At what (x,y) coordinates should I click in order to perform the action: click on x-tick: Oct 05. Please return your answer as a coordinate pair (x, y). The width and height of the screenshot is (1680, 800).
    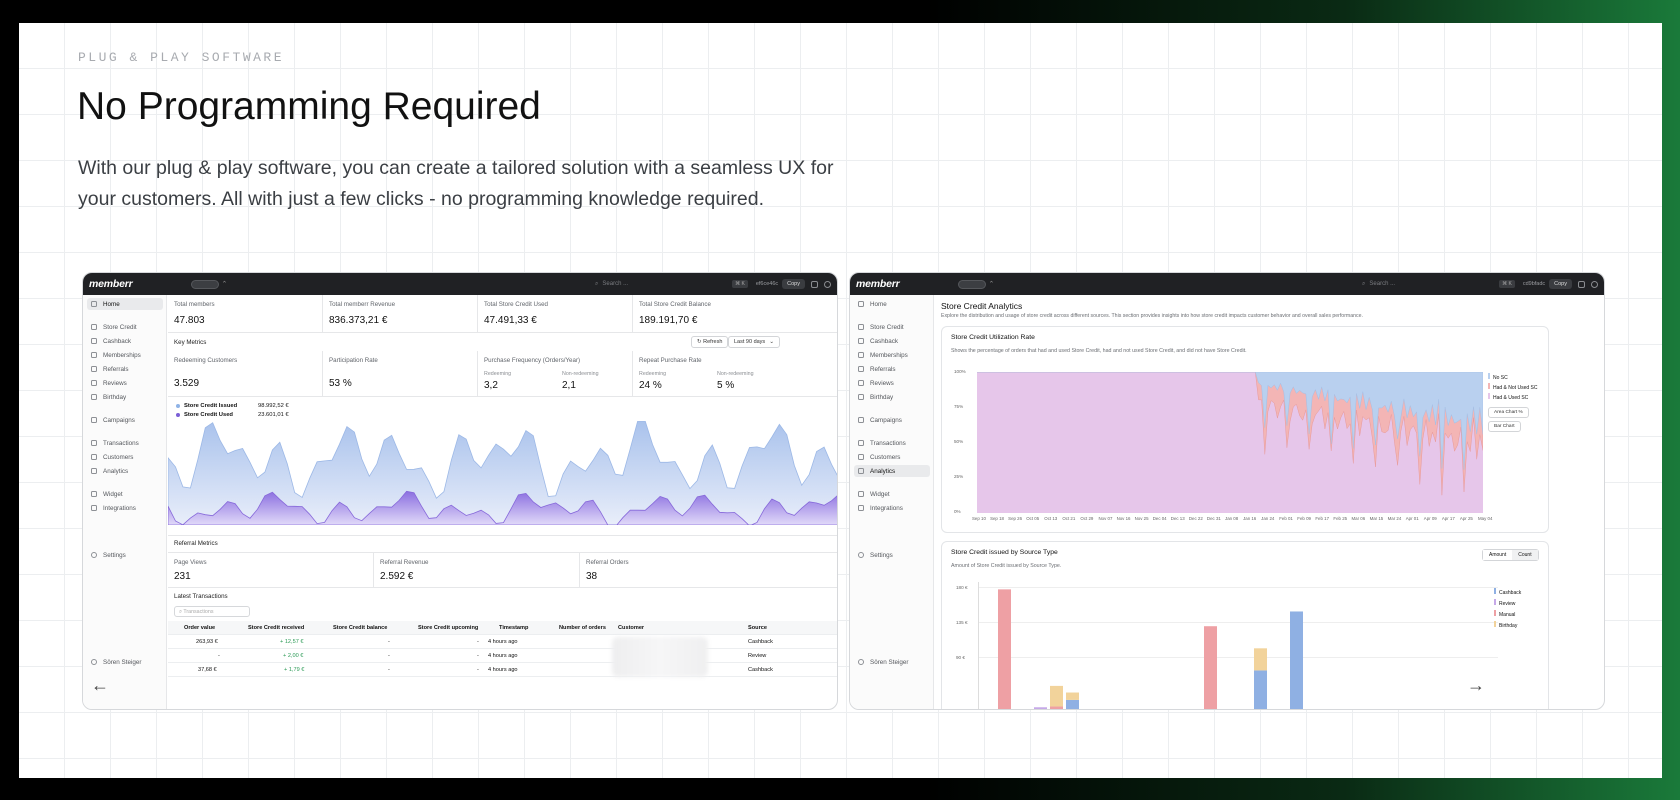
    Looking at the image, I should click on (1033, 518).